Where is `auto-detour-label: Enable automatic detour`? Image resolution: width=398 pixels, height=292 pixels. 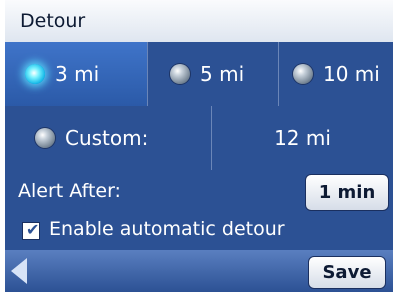
auto-detour-label: Enable automatic detour is located at coordinates (167, 229).